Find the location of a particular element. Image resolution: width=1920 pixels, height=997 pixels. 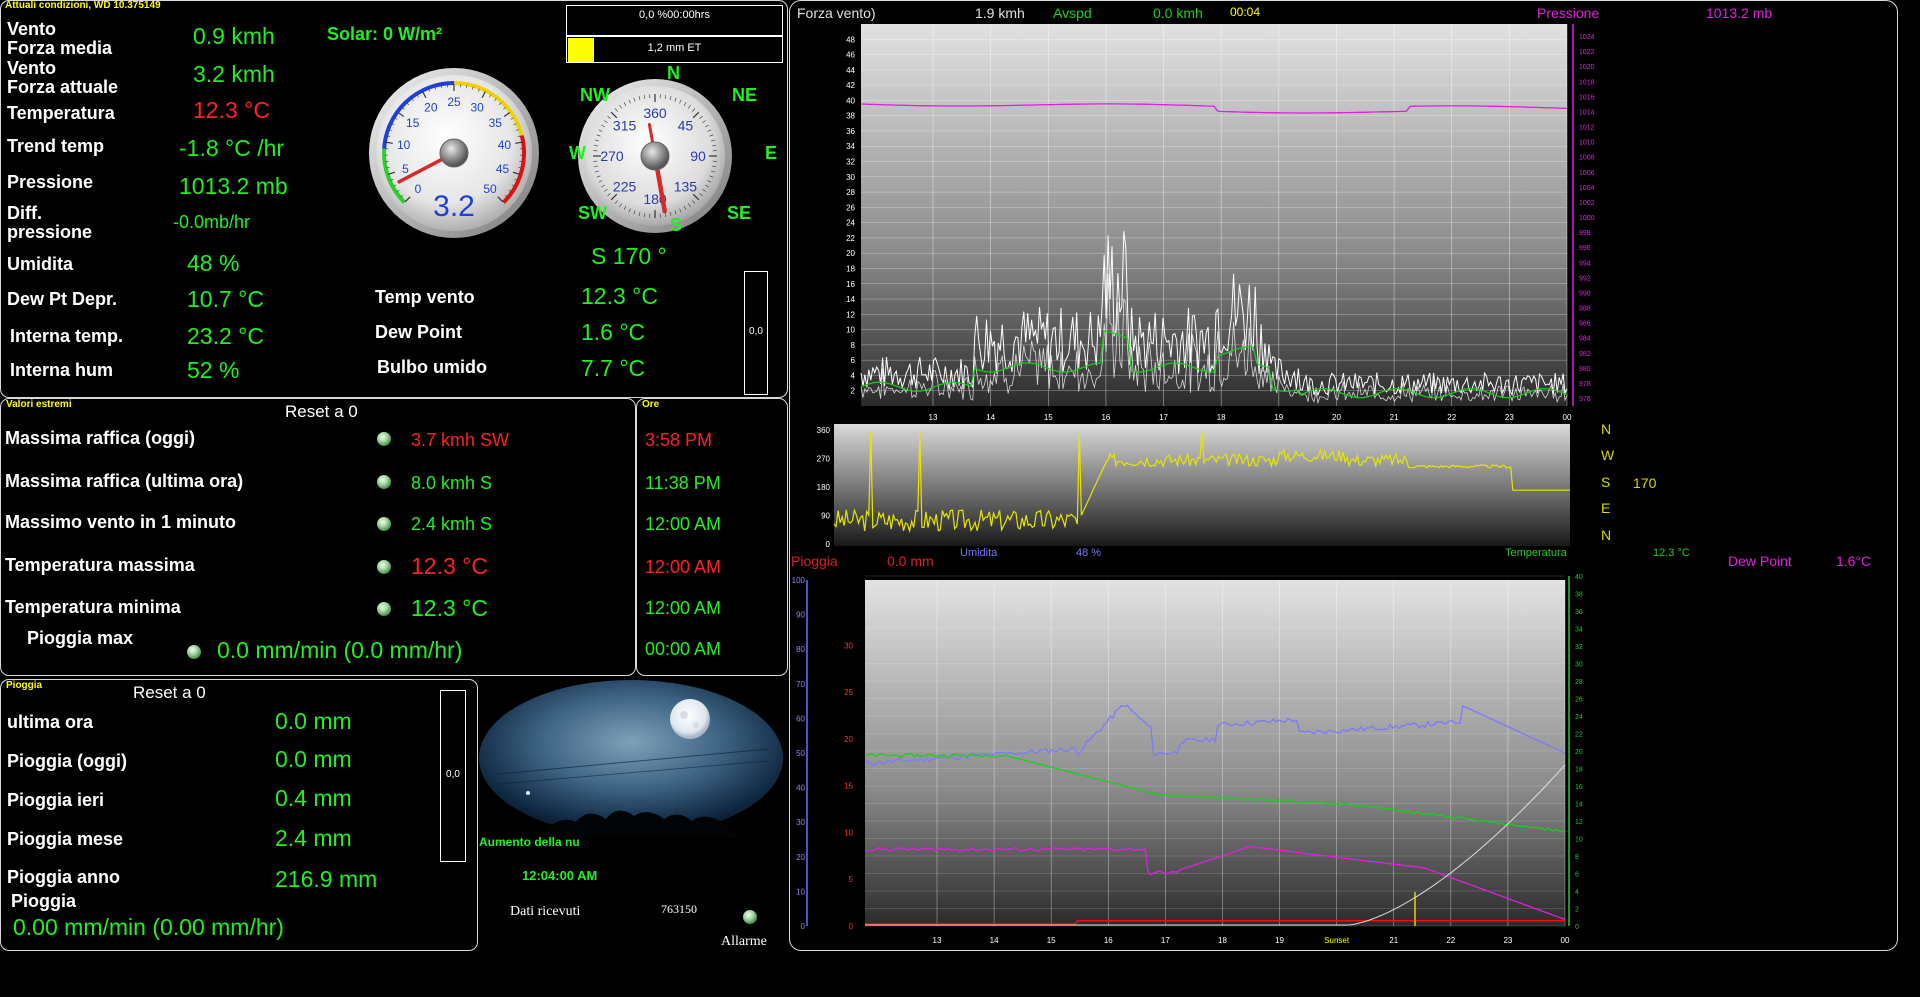

temp-y-tick-8: 16 is located at coordinates (1579, 787).